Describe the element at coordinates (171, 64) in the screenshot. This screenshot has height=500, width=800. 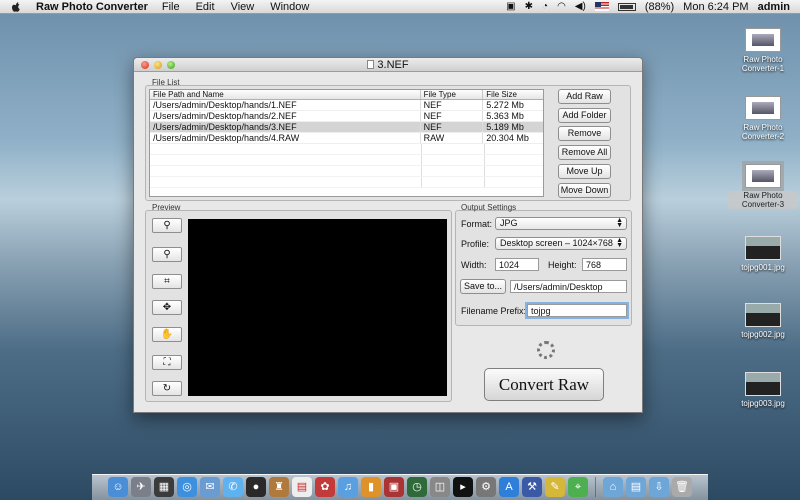
I see `zoom-icon` at that location.